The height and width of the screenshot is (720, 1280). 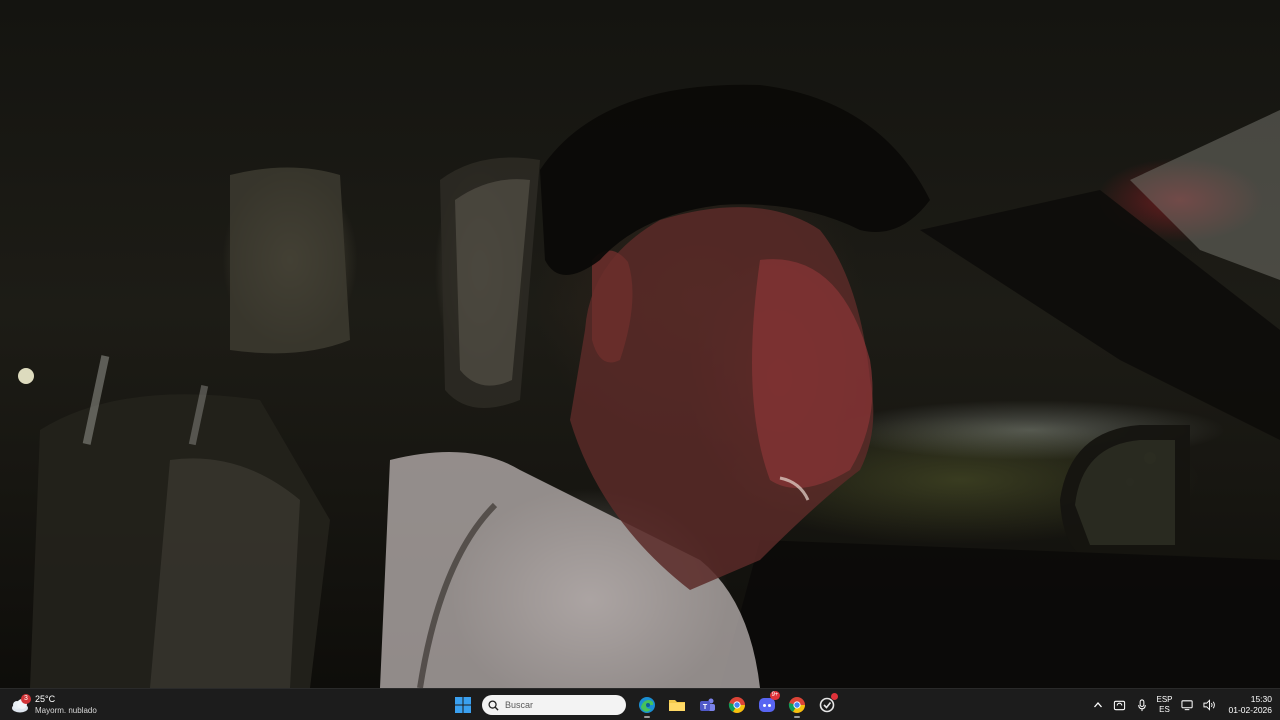 What do you see at coordinates (1120, 705) in the screenshot?
I see `sync-icon` at bounding box center [1120, 705].